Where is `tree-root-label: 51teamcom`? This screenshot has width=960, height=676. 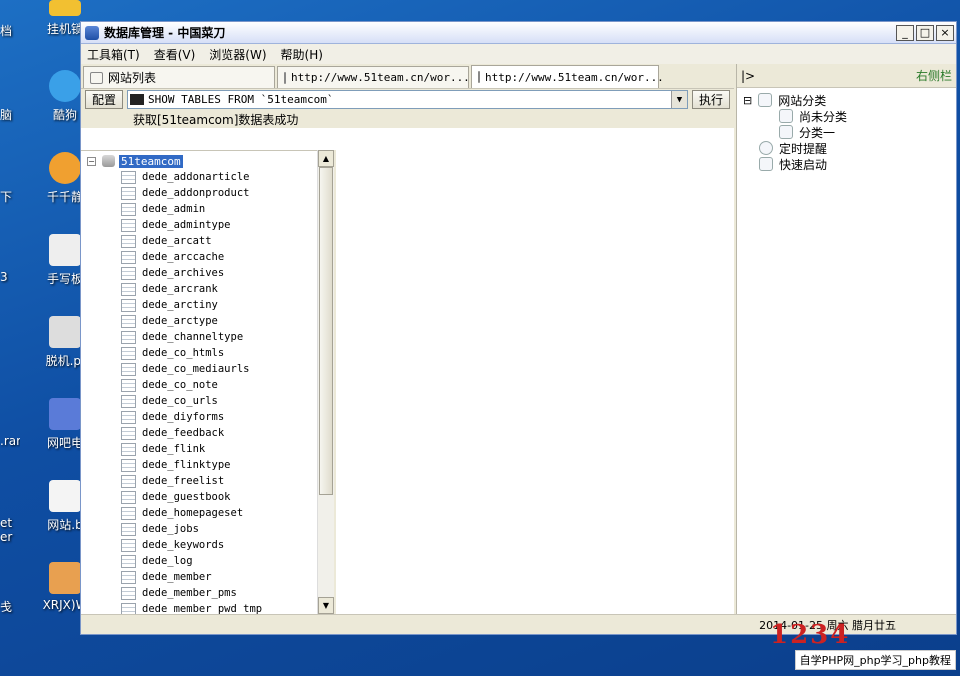 tree-root-label: 51teamcom is located at coordinates (151, 161).